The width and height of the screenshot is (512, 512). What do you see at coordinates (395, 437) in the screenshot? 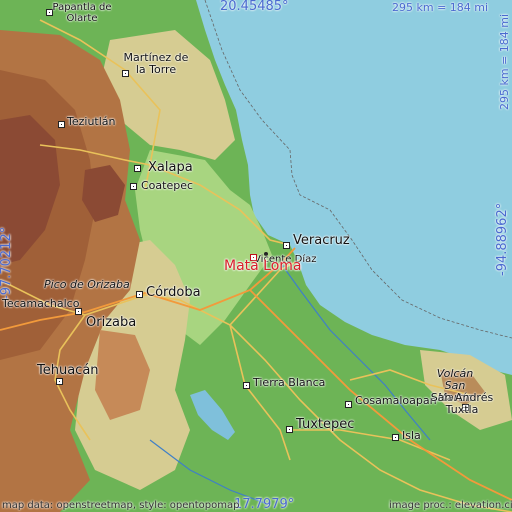
I see `marker-isla` at bounding box center [395, 437].